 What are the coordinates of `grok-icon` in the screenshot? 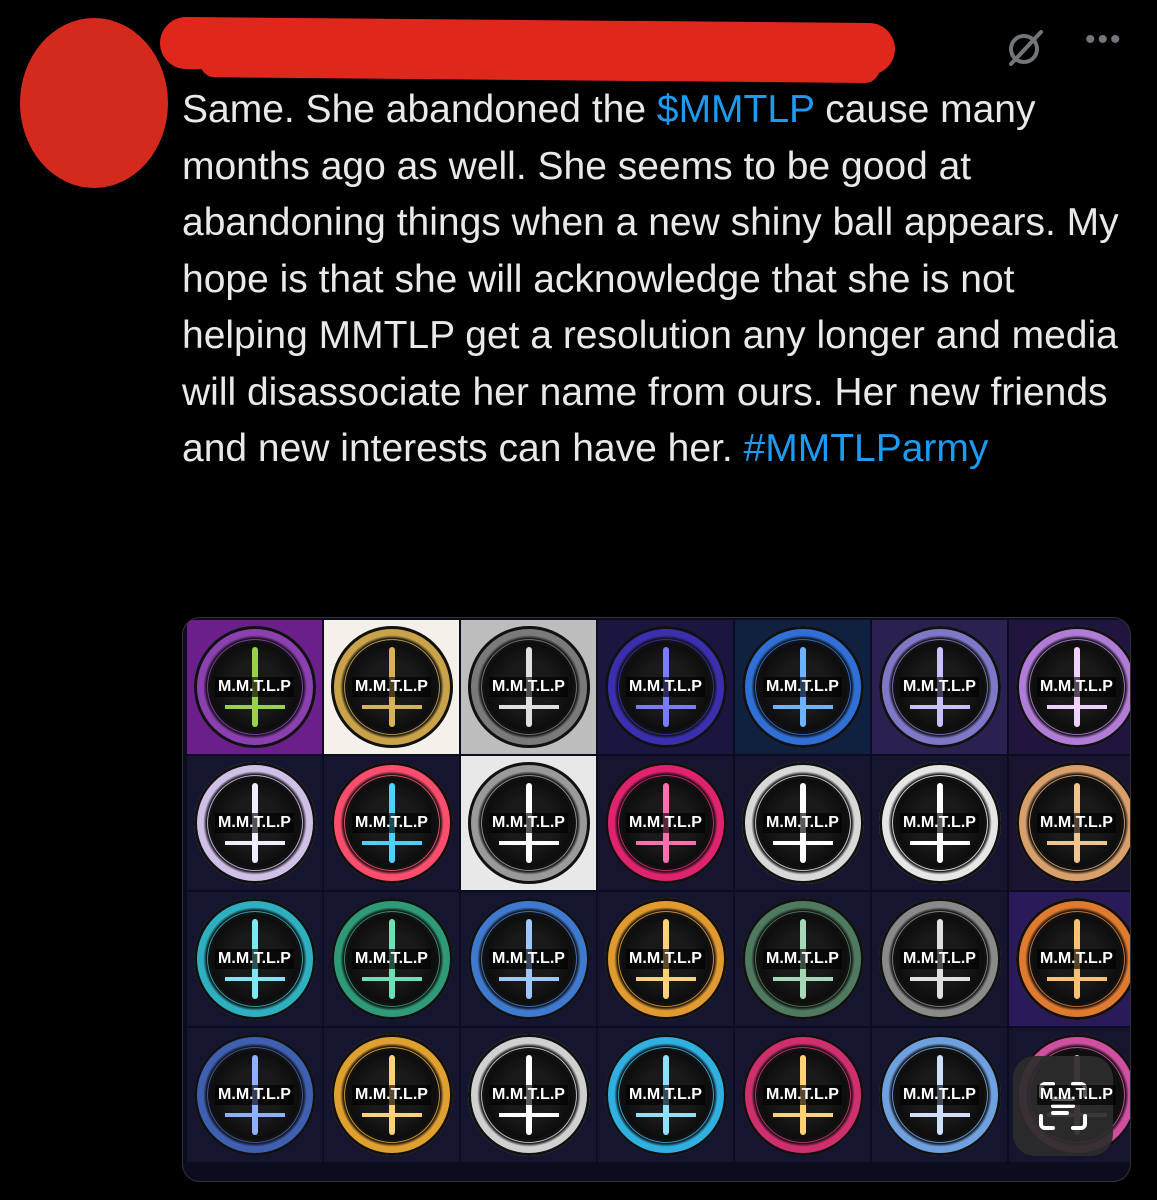 It's located at (1025, 48).